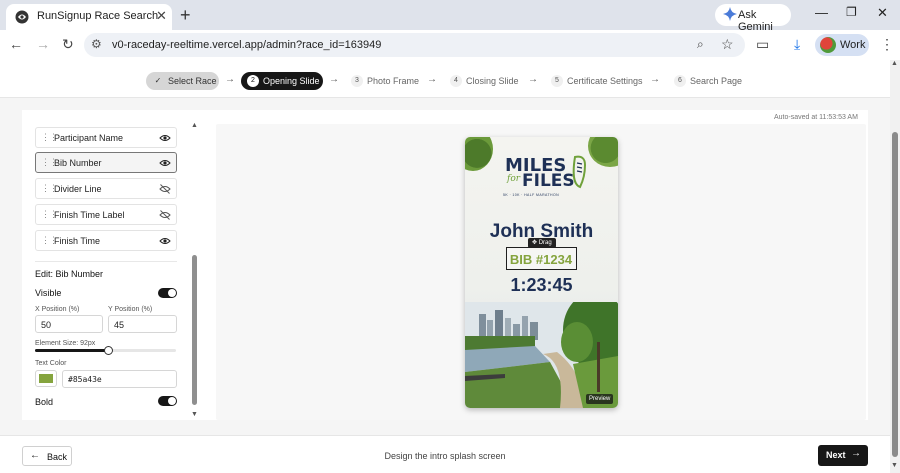 Image resolution: width=900 pixels, height=473 pixels. I want to click on bib-number-element: BIB #1234, so click(541, 258).